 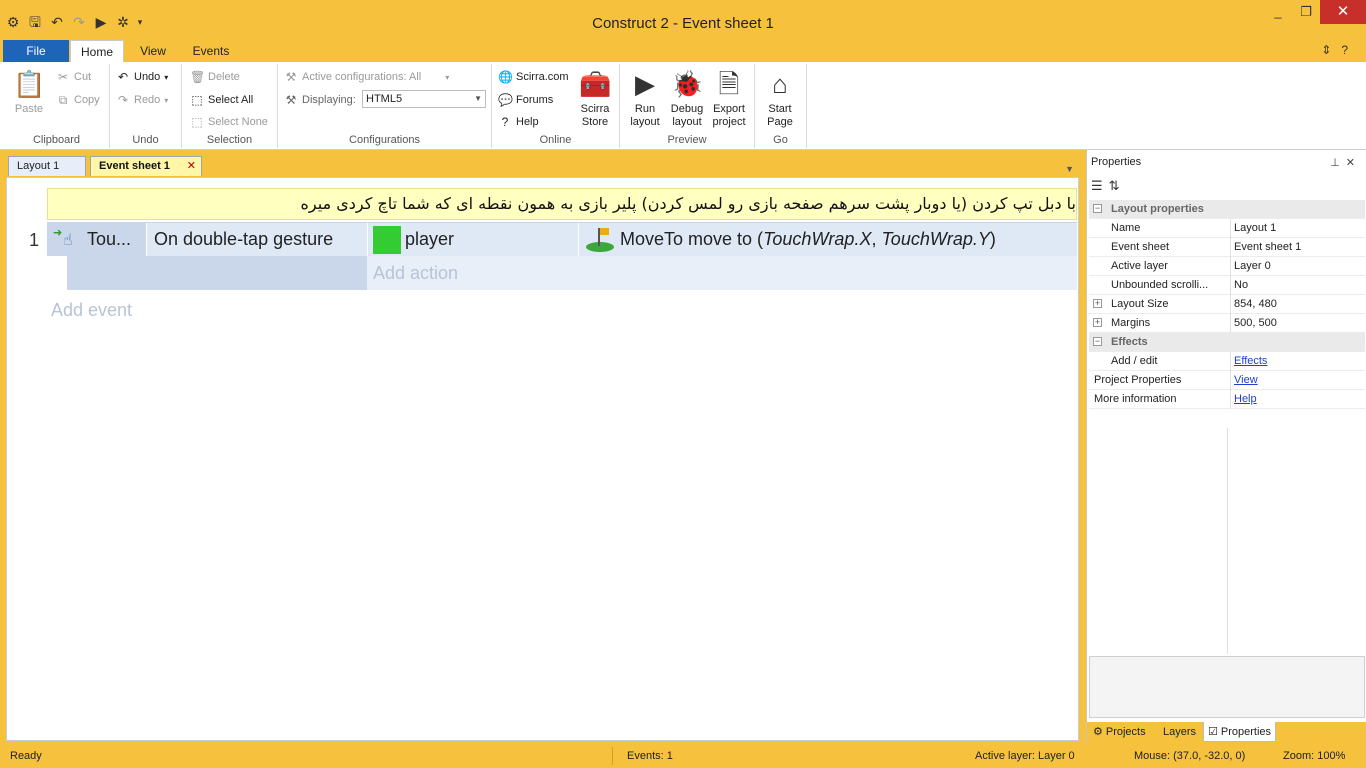 What do you see at coordinates (97, 51) in the screenshot?
I see `tab-home: Home` at bounding box center [97, 51].